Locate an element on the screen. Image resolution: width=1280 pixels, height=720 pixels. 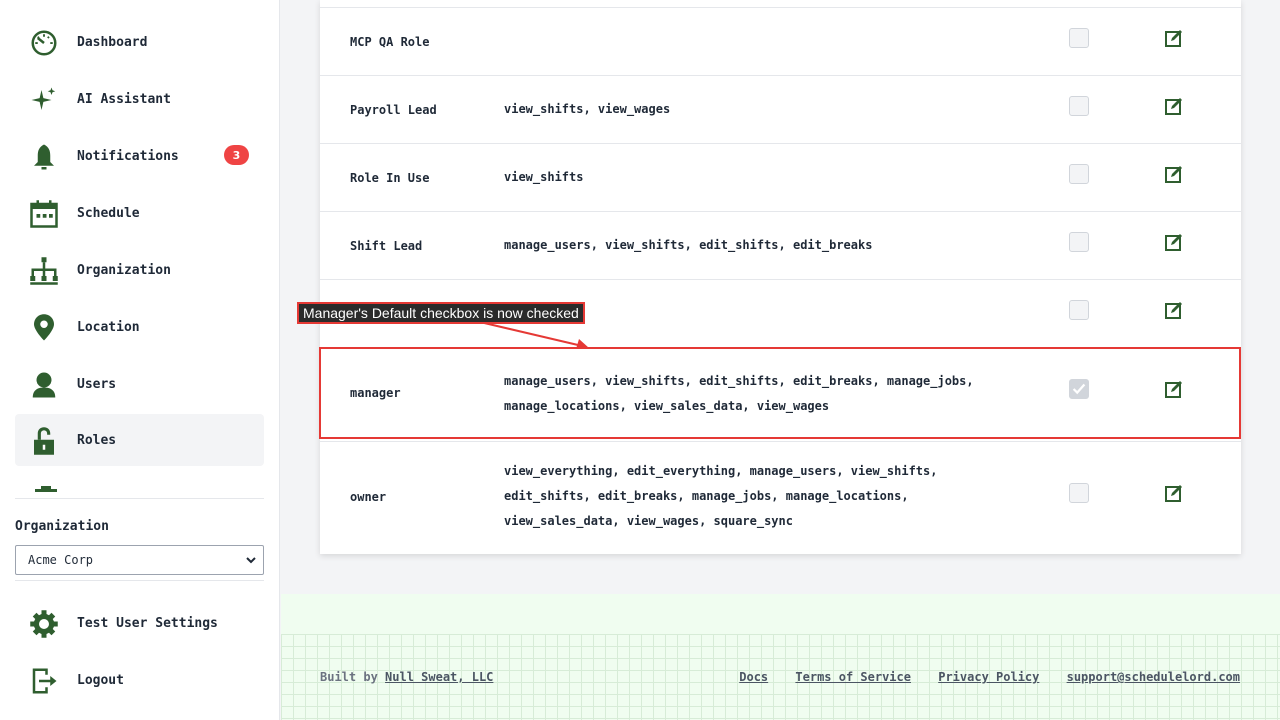
notification-count-badge: 3 is located at coordinates (236, 155).